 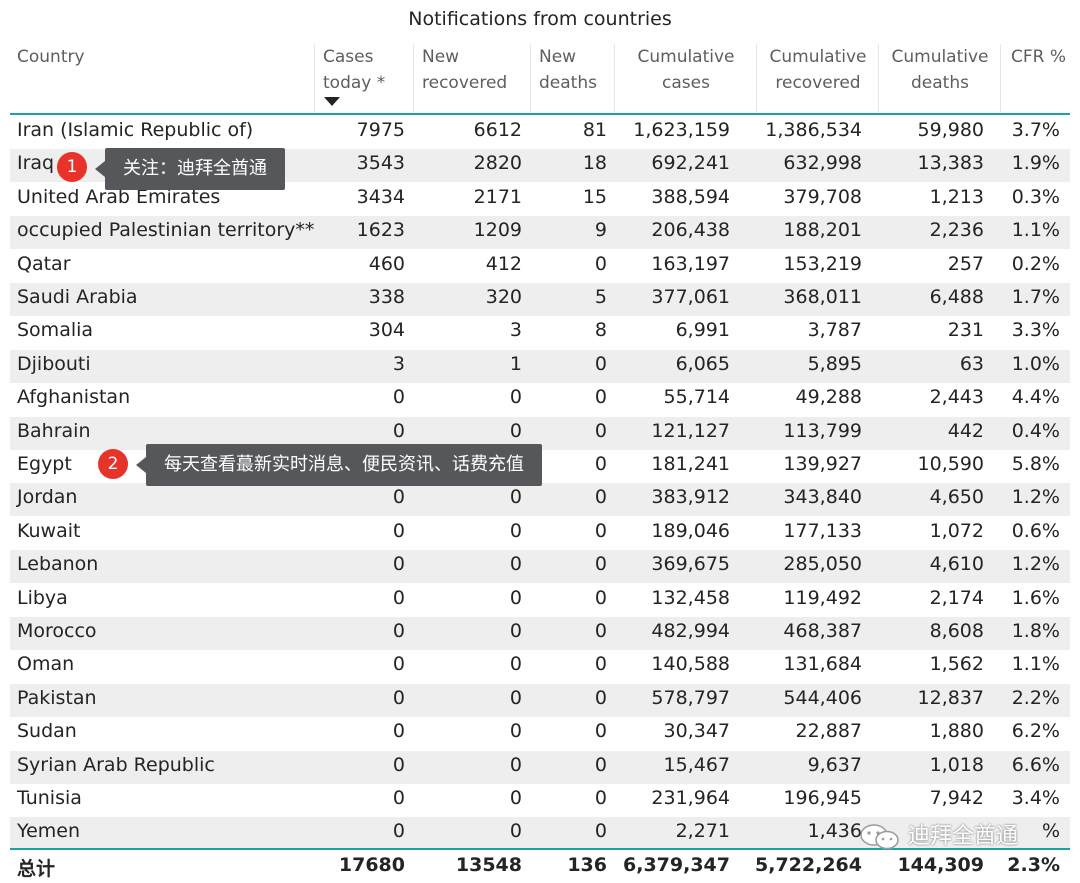 What do you see at coordinates (386, 330) in the screenshot?
I see `cell-cases-today: 304` at bounding box center [386, 330].